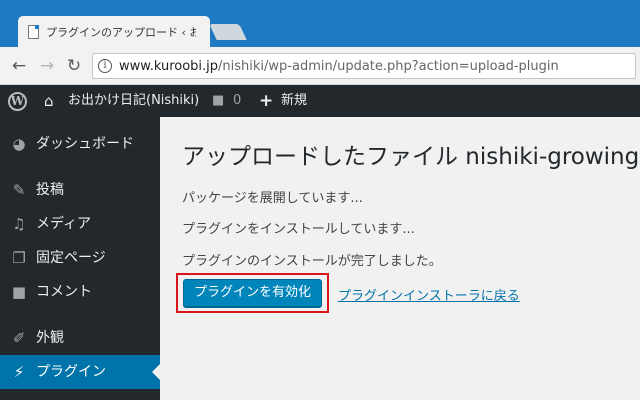 This screenshot has height=400, width=640. I want to click on sidebar-item-label: ダッシュボード, so click(85, 144).